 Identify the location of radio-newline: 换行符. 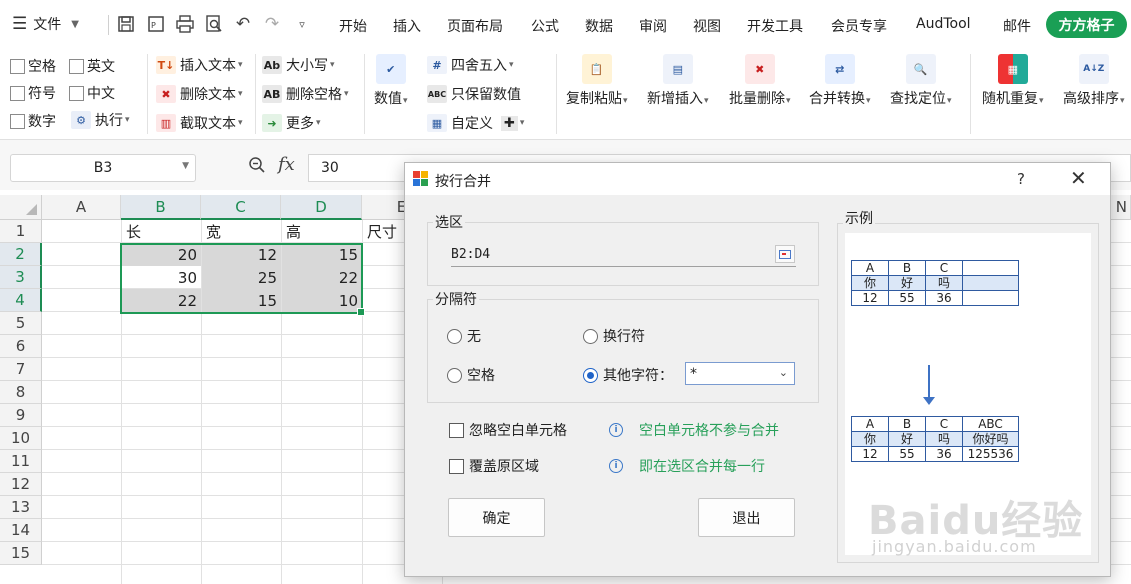
(614, 336).